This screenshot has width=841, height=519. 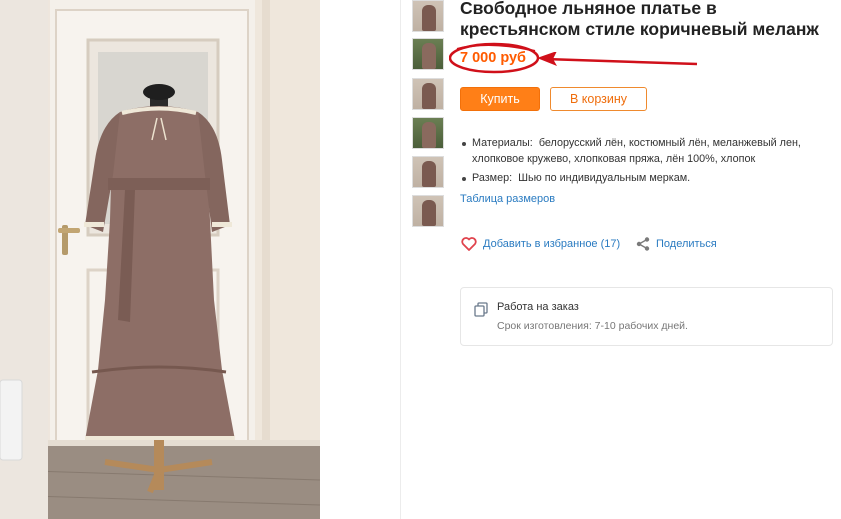 I want to click on order-card-subtitle: Срок изготовления: 7-10 рабочих дней., so click(x=592, y=326).